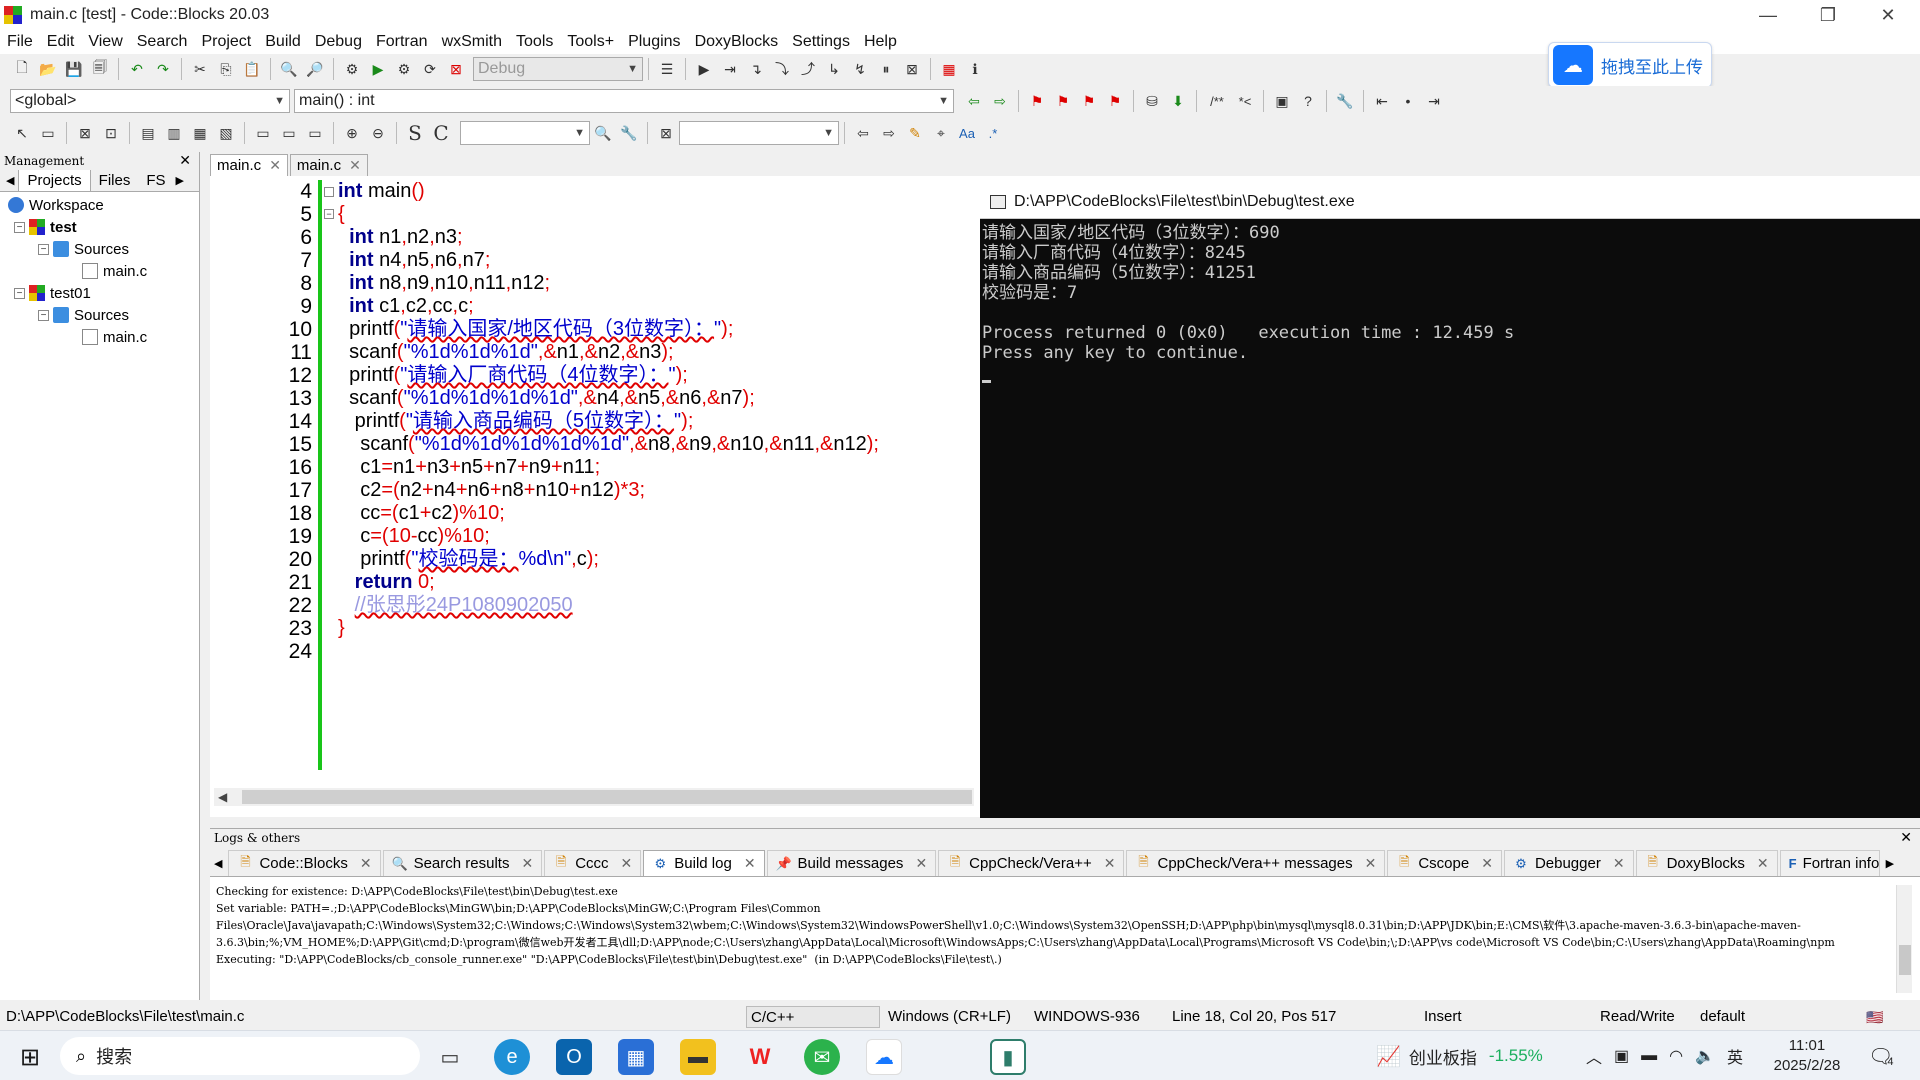 This screenshot has width=1920, height=1080. Describe the element at coordinates (1345, 101) in the screenshot. I see `wrench-icon: 🔧` at that location.